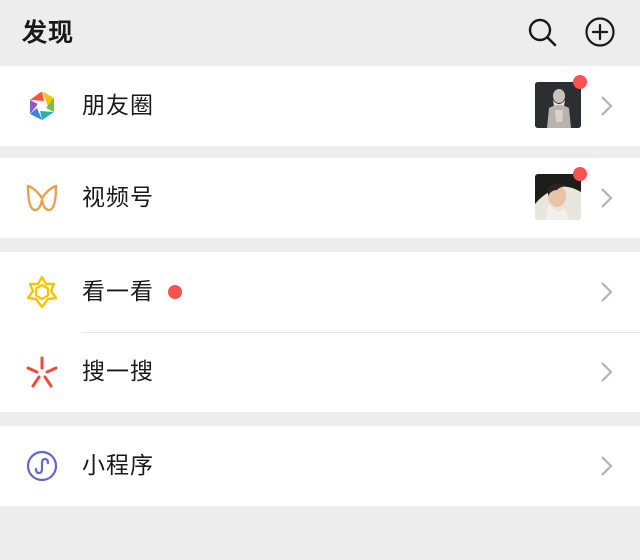 This screenshot has height=560, width=640. What do you see at coordinates (320, 33) in the screenshot?
I see `header-bar: 发现` at bounding box center [320, 33].